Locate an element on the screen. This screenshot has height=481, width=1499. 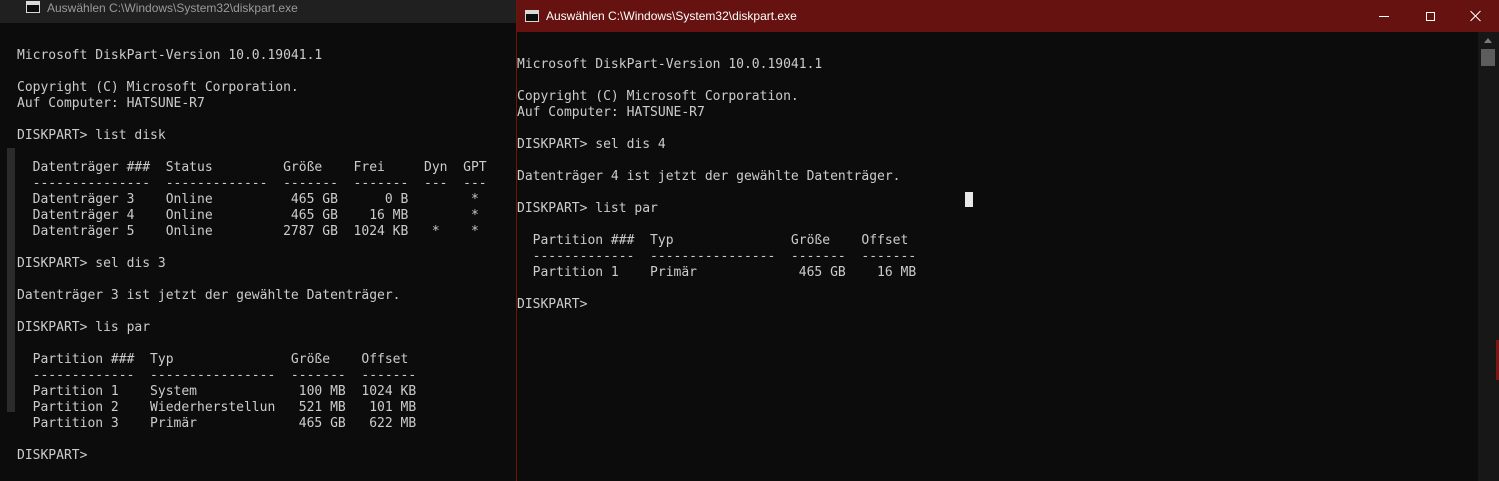
maximize-button is located at coordinates (1430, 16).